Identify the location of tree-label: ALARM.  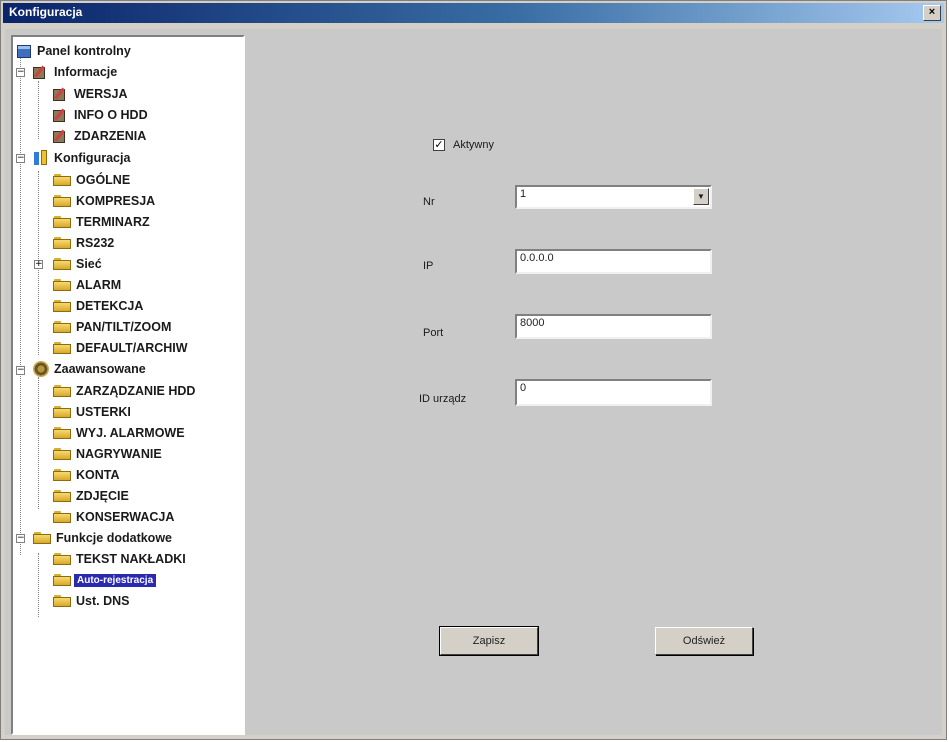
(99, 285).